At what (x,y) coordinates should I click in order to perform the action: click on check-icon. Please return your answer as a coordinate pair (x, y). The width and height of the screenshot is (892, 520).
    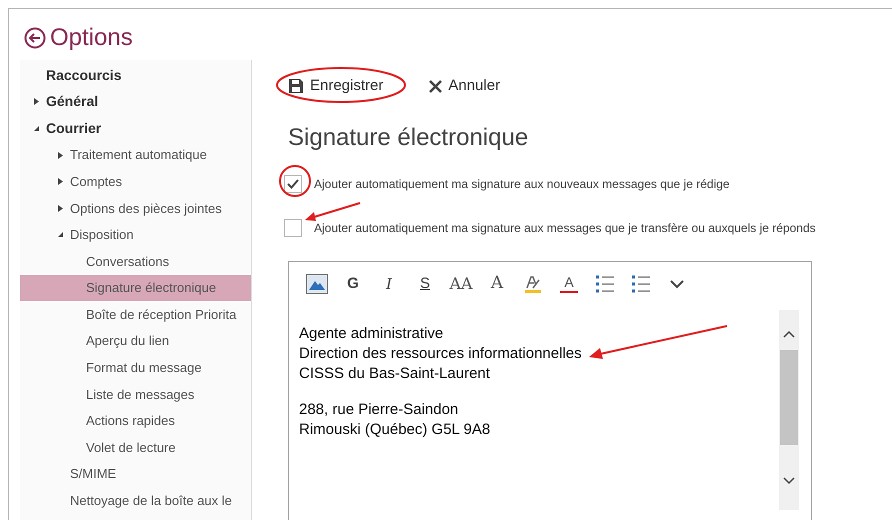
    Looking at the image, I should click on (293, 184).